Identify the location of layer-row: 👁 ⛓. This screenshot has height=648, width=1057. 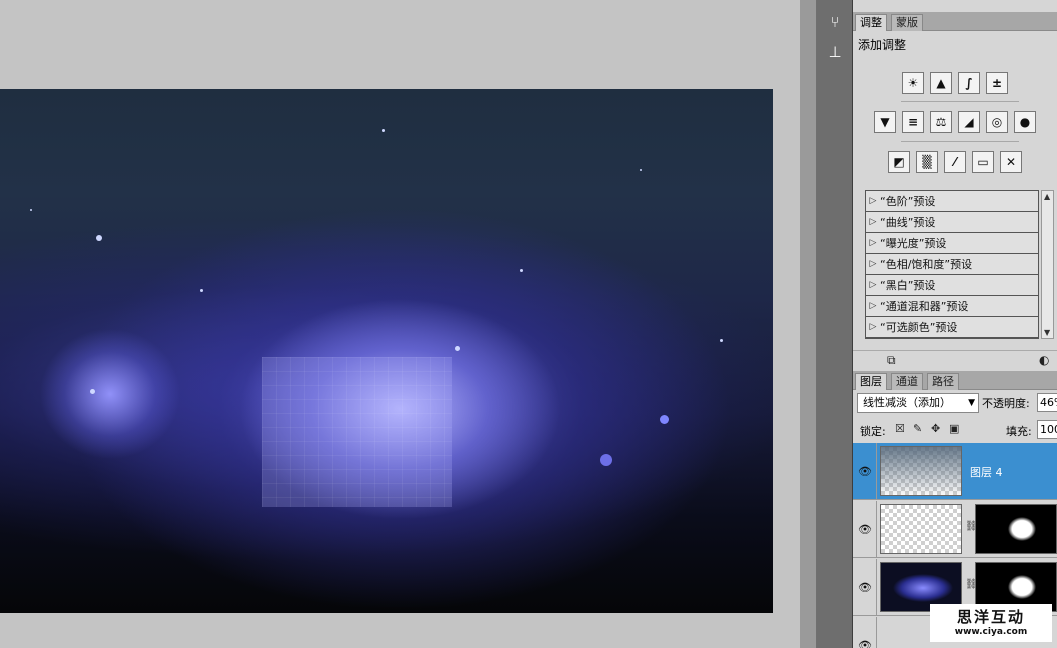
(955, 529).